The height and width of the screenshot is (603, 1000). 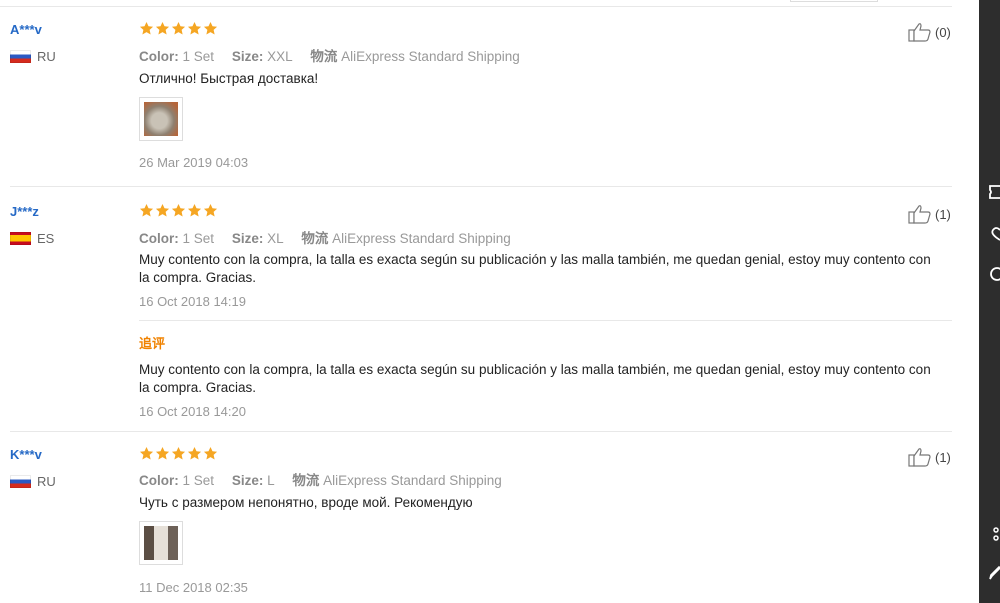 What do you see at coordinates (152, 343) in the screenshot?
I see `follow-up-label: 追评` at bounding box center [152, 343].